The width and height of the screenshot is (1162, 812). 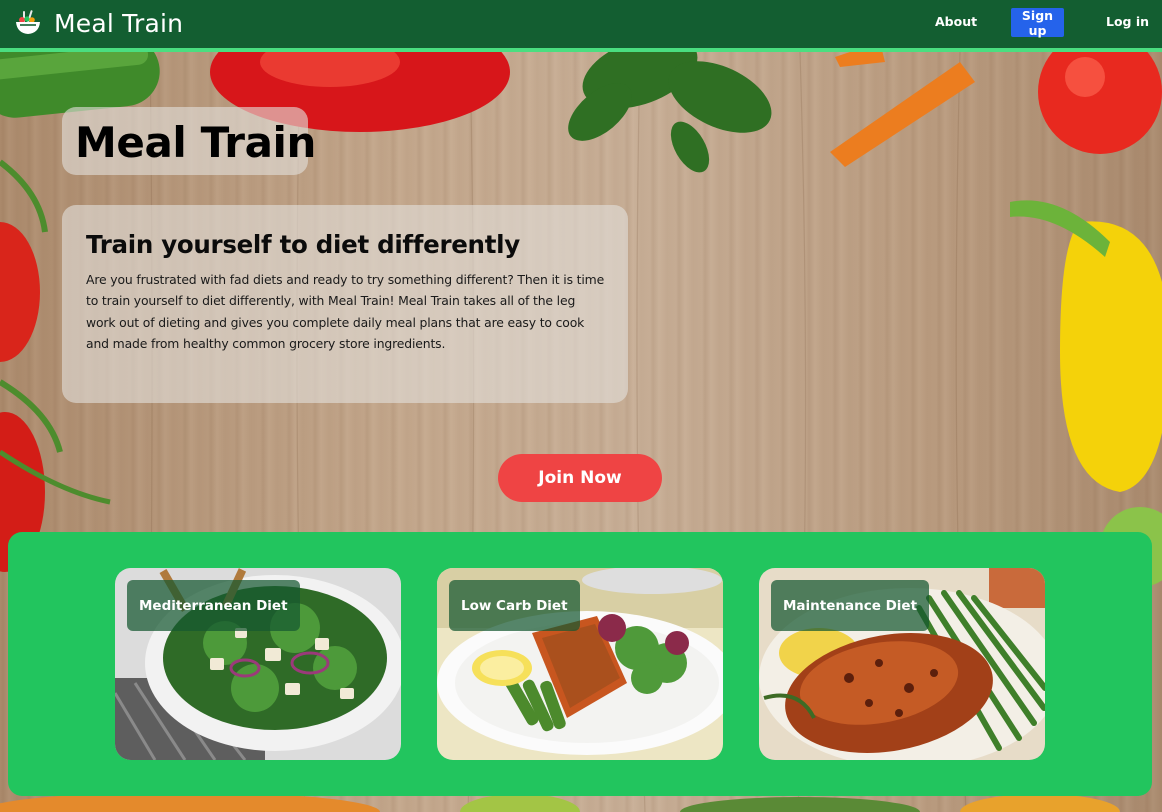 I want to click on diet-card-mediterranean: Mediterranean Diet, so click(x=258, y=664).